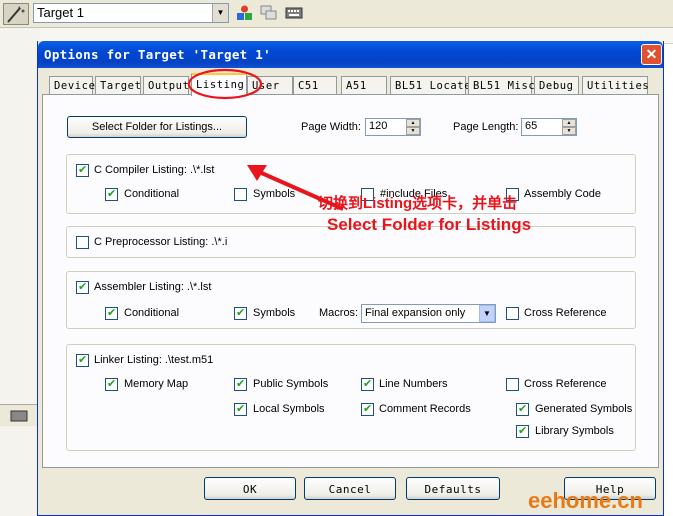  I want to click on dialog-titlebar: Options for Target 'Target 1' ✕, so click(350, 54).